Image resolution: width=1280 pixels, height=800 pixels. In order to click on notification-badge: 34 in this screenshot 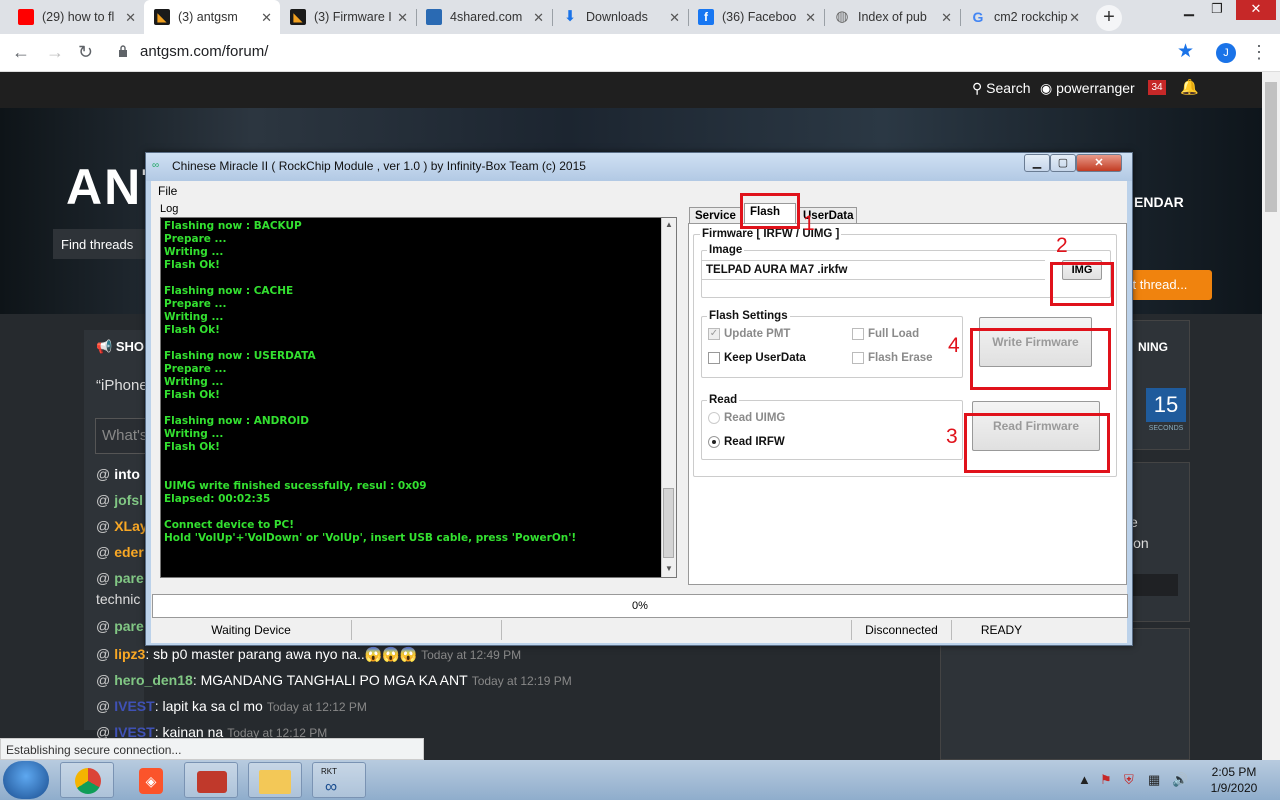, I will do `click(1157, 87)`.